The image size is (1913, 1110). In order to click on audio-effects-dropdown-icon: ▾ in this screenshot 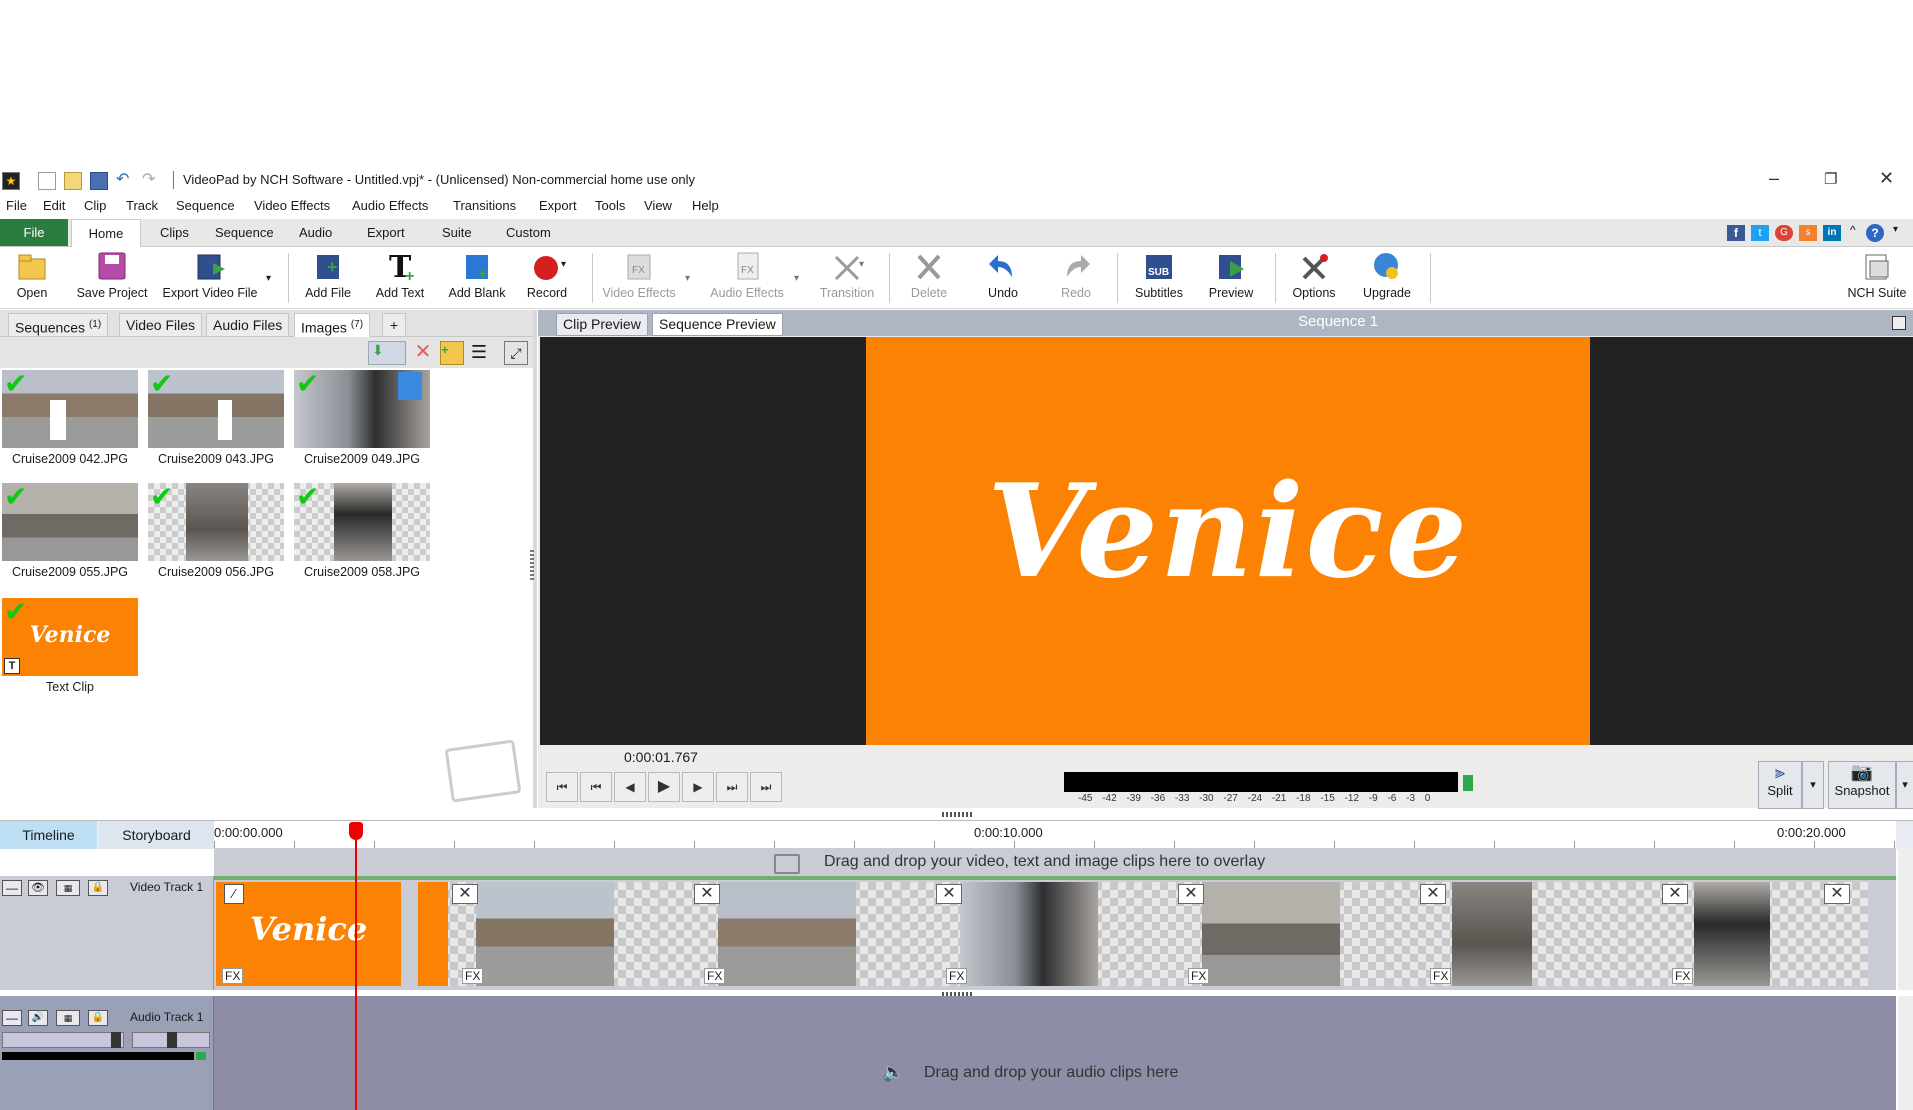, I will do `click(796, 278)`.